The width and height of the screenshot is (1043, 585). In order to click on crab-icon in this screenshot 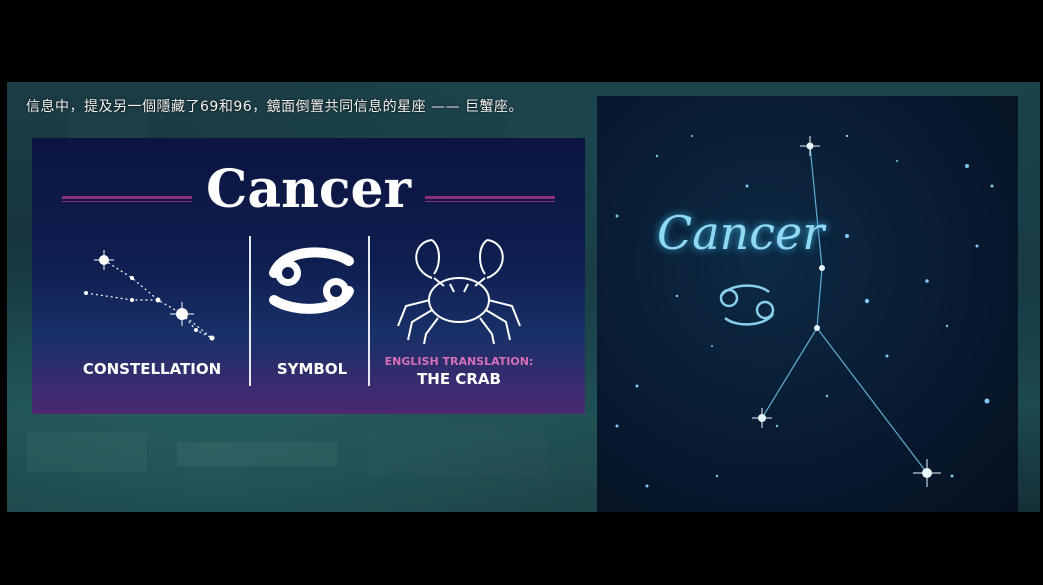, I will do `click(459, 292)`.